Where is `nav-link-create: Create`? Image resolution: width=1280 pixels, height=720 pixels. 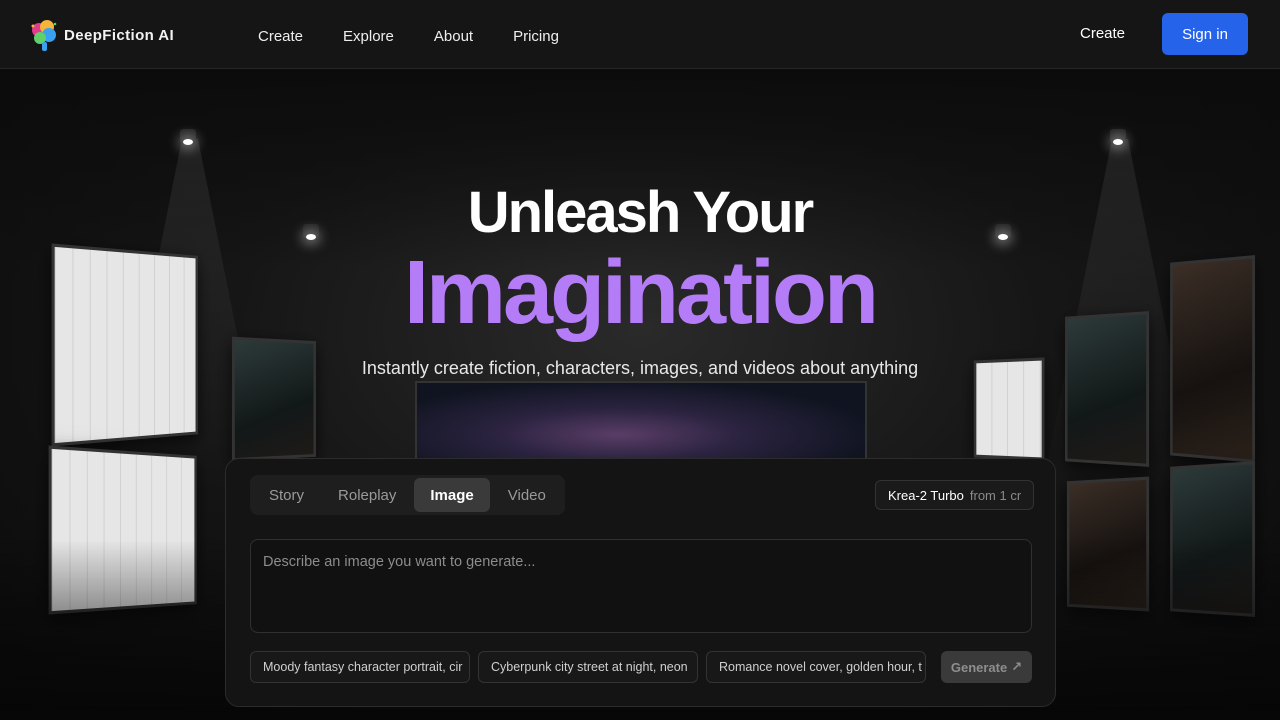 nav-link-create: Create is located at coordinates (280, 36).